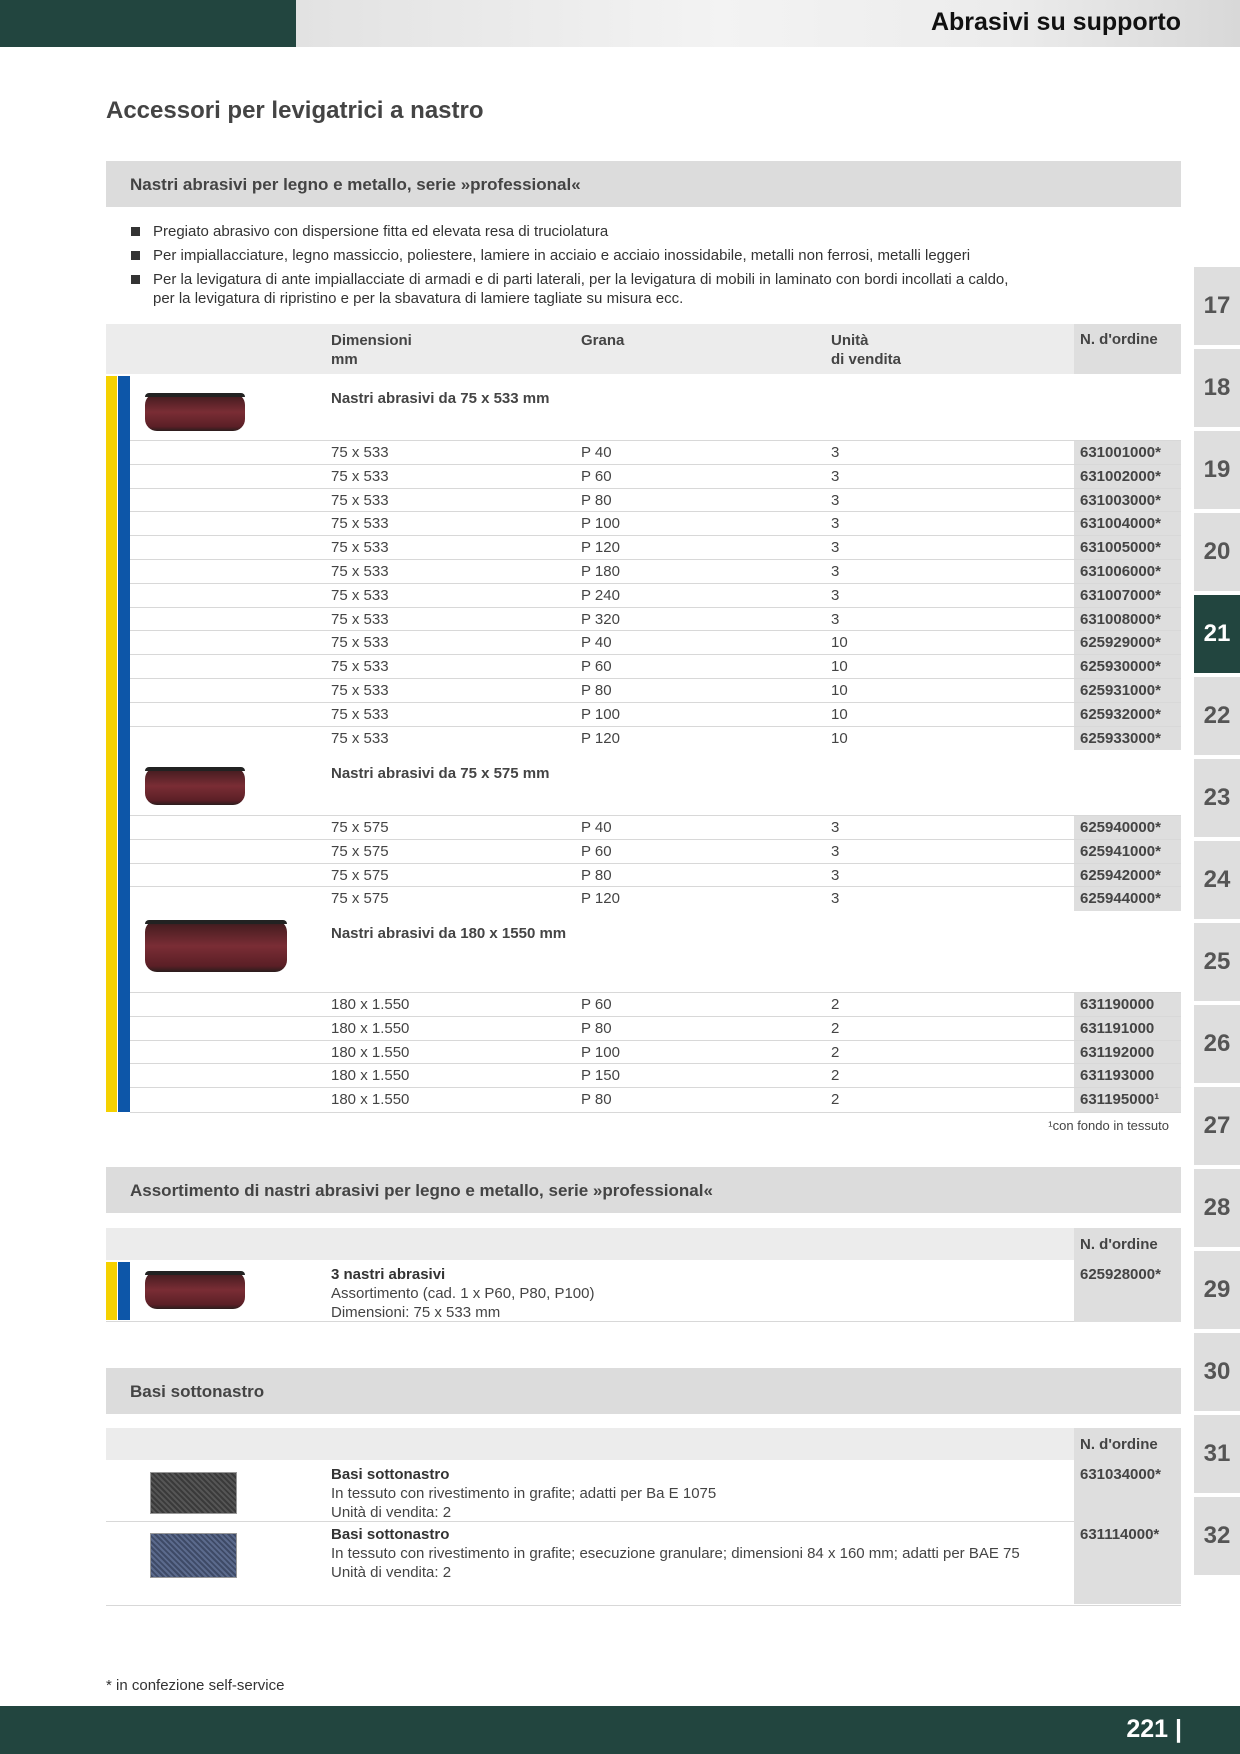 This screenshot has height=1754, width=1240. I want to click on order-number: 631114000*, so click(1120, 1534).